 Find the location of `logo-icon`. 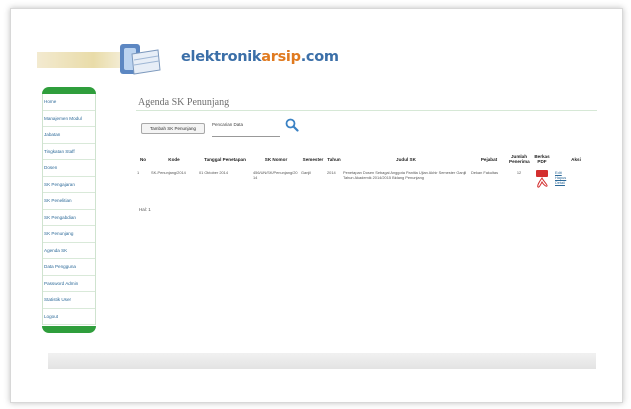

logo-icon is located at coordinates (140, 59).